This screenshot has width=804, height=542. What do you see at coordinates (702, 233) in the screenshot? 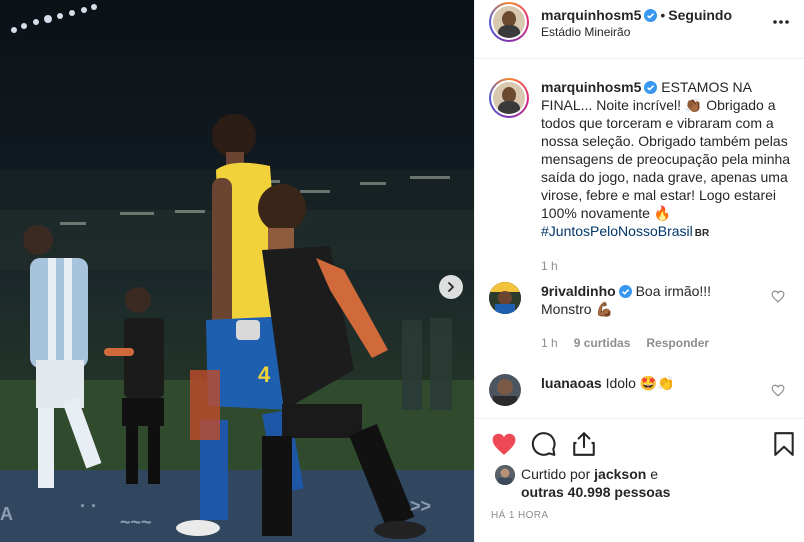
I see `language-badge: BR` at bounding box center [702, 233].